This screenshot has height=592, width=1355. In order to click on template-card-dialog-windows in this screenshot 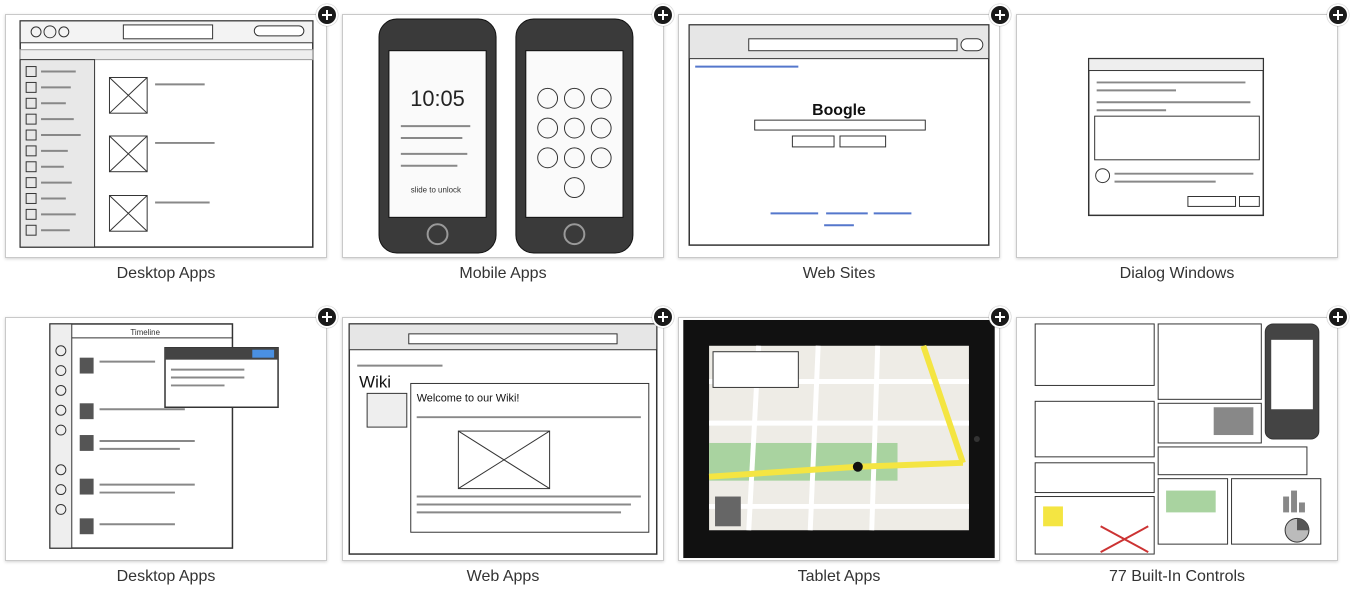, I will do `click(1177, 136)`.